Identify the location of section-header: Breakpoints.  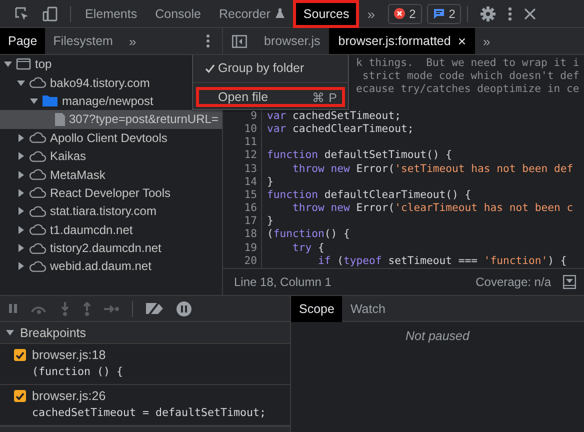
(145, 333).